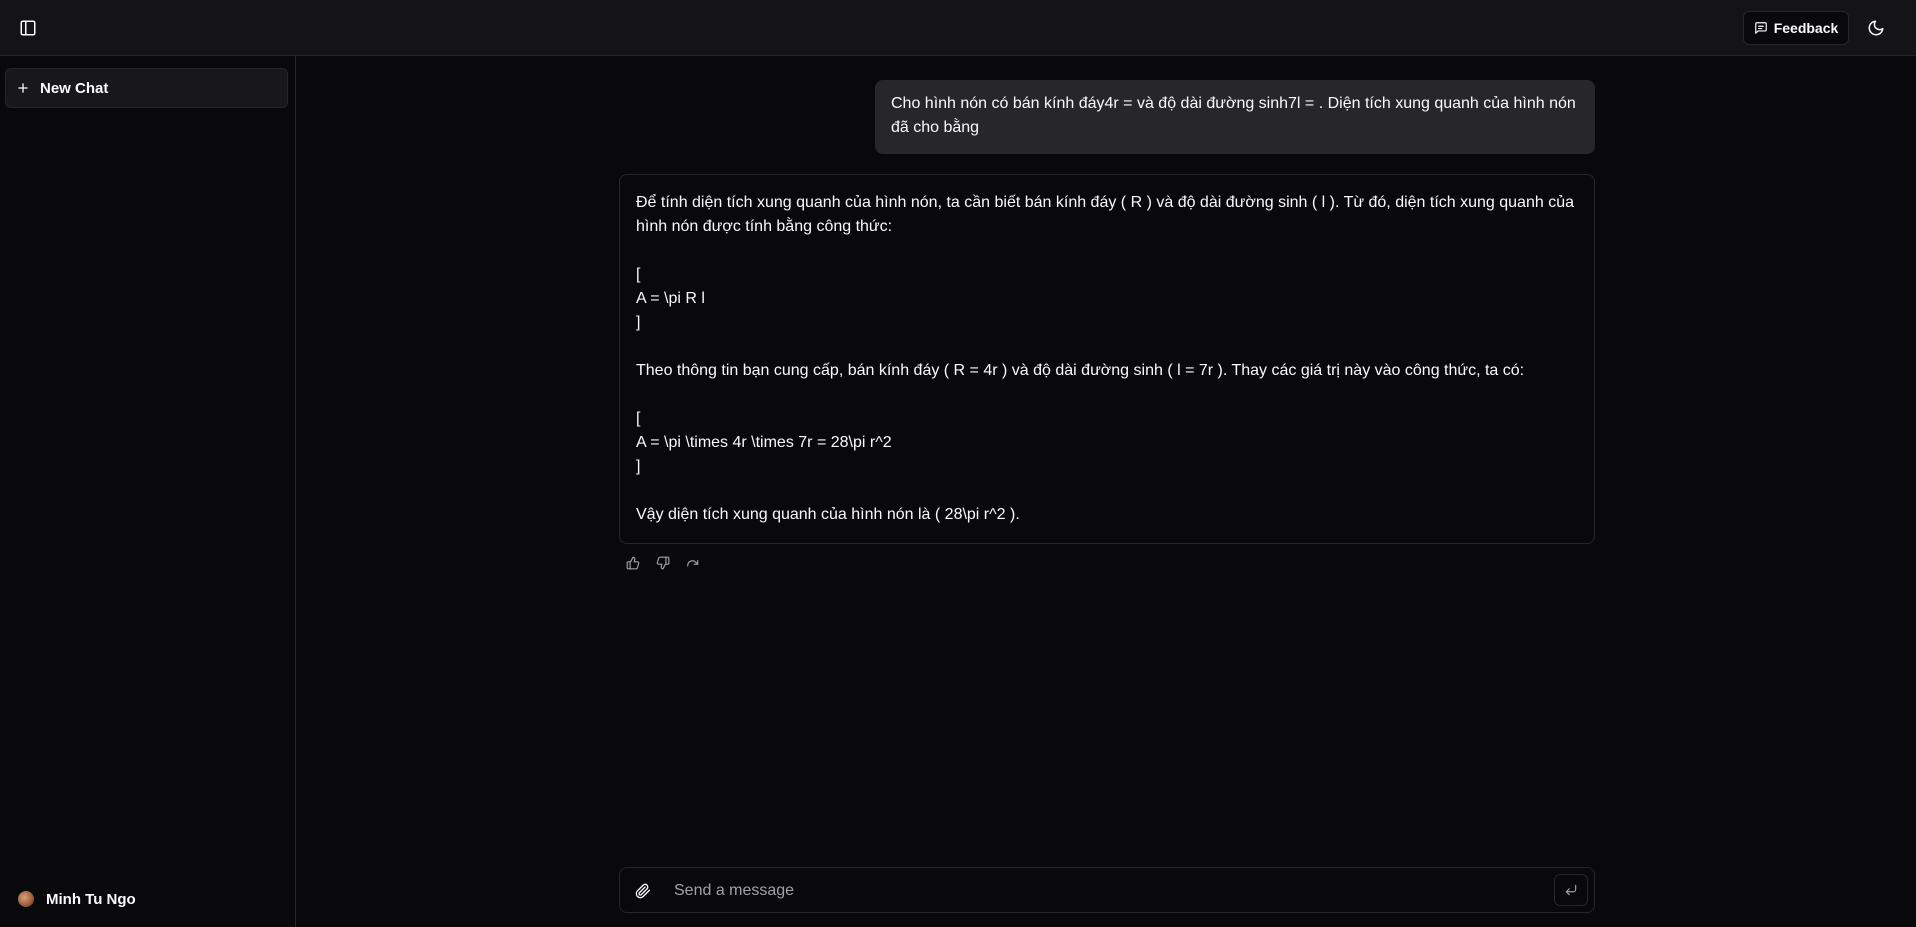 The width and height of the screenshot is (1916, 927). What do you see at coordinates (148, 491) in the screenshot?
I see `sidebar: New Chat Minh Tu Ngo` at bounding box center [148, 491].